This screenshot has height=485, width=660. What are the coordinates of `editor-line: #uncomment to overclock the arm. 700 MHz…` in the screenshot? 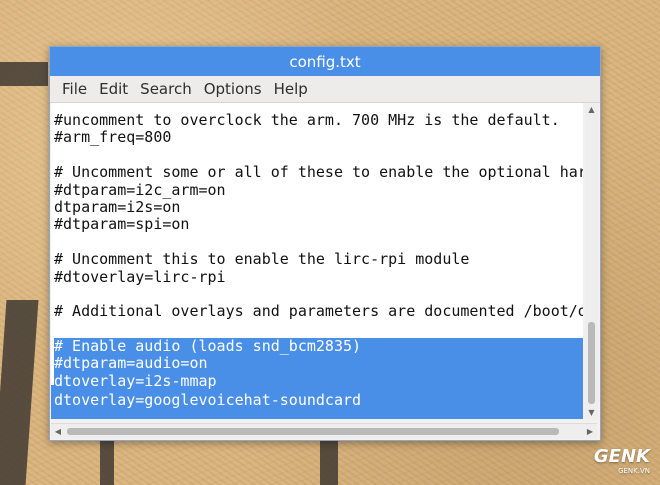 It's located at (307, 120).